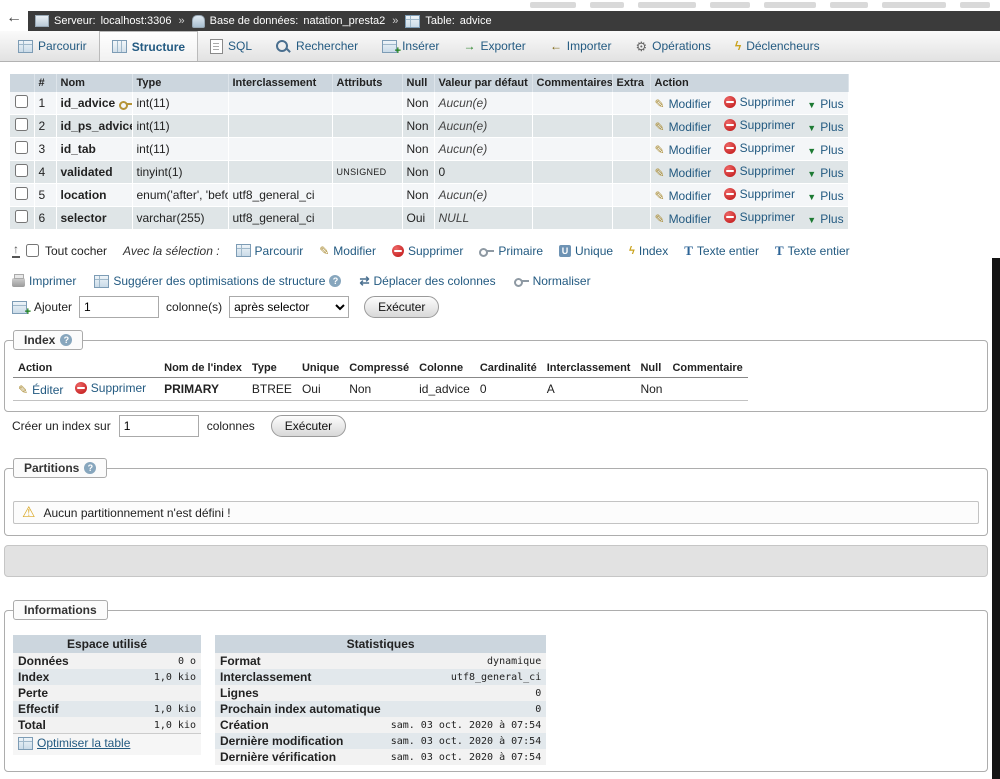 This screenshot has width=1000, height=779. I want to click on selected-change-button: Modifier, so click(347, 251).